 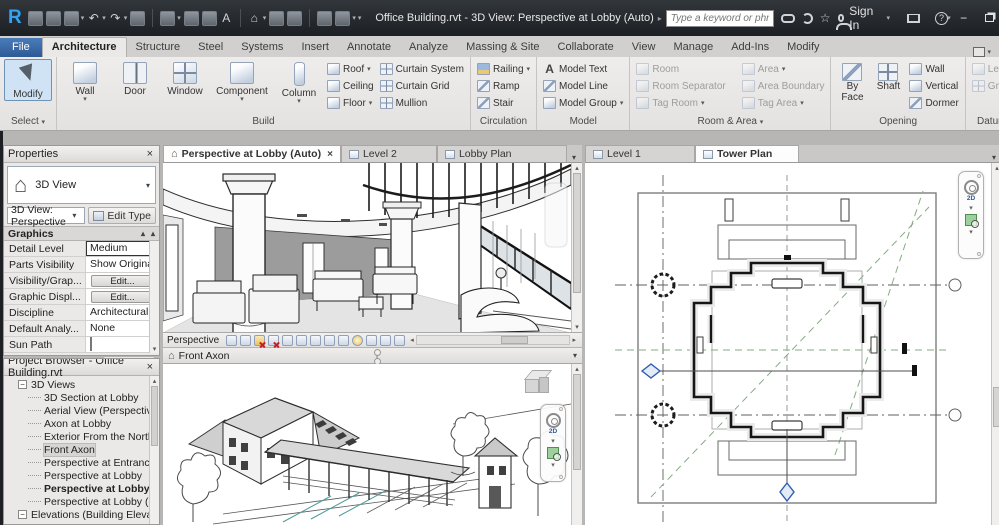 I want to click on communication-center-icon, so click(x=807, y=18).